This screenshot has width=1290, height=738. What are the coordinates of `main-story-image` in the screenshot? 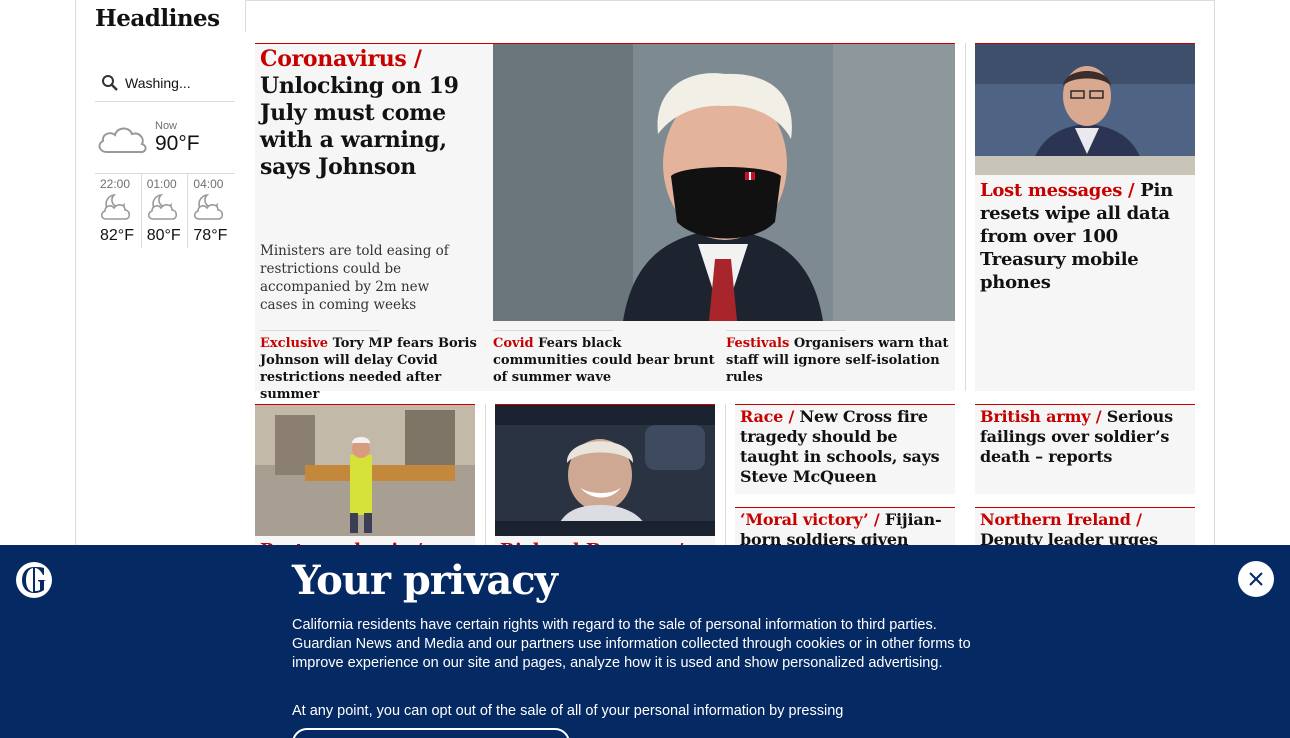 It's located at (724, 182).